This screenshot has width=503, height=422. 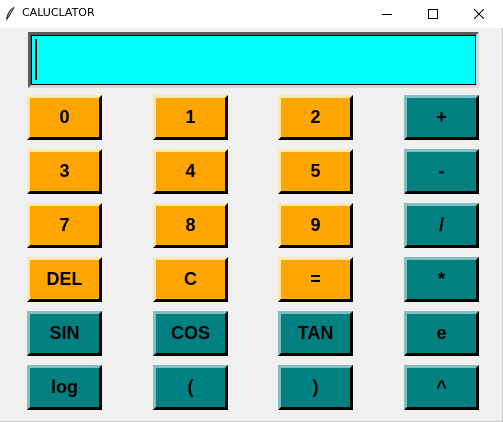 What do you see at coordinates (315, 171) in the screenshot?
I see `digit-5-button: 5` at bounding box center [315, 171].